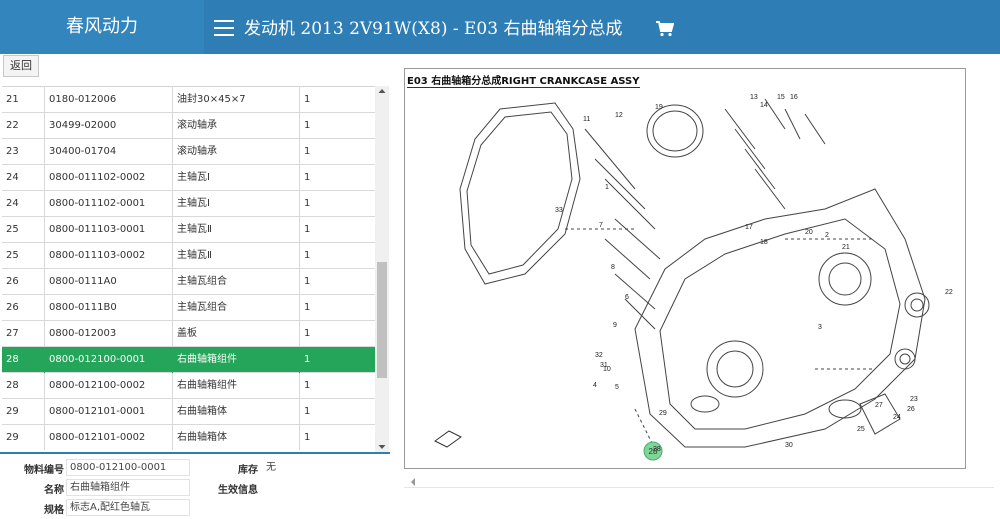 This screenshot has width=1000, height=519. I want to click on table-row: 21 0180-012006 油封30×45×7 1, so click(188, 100).